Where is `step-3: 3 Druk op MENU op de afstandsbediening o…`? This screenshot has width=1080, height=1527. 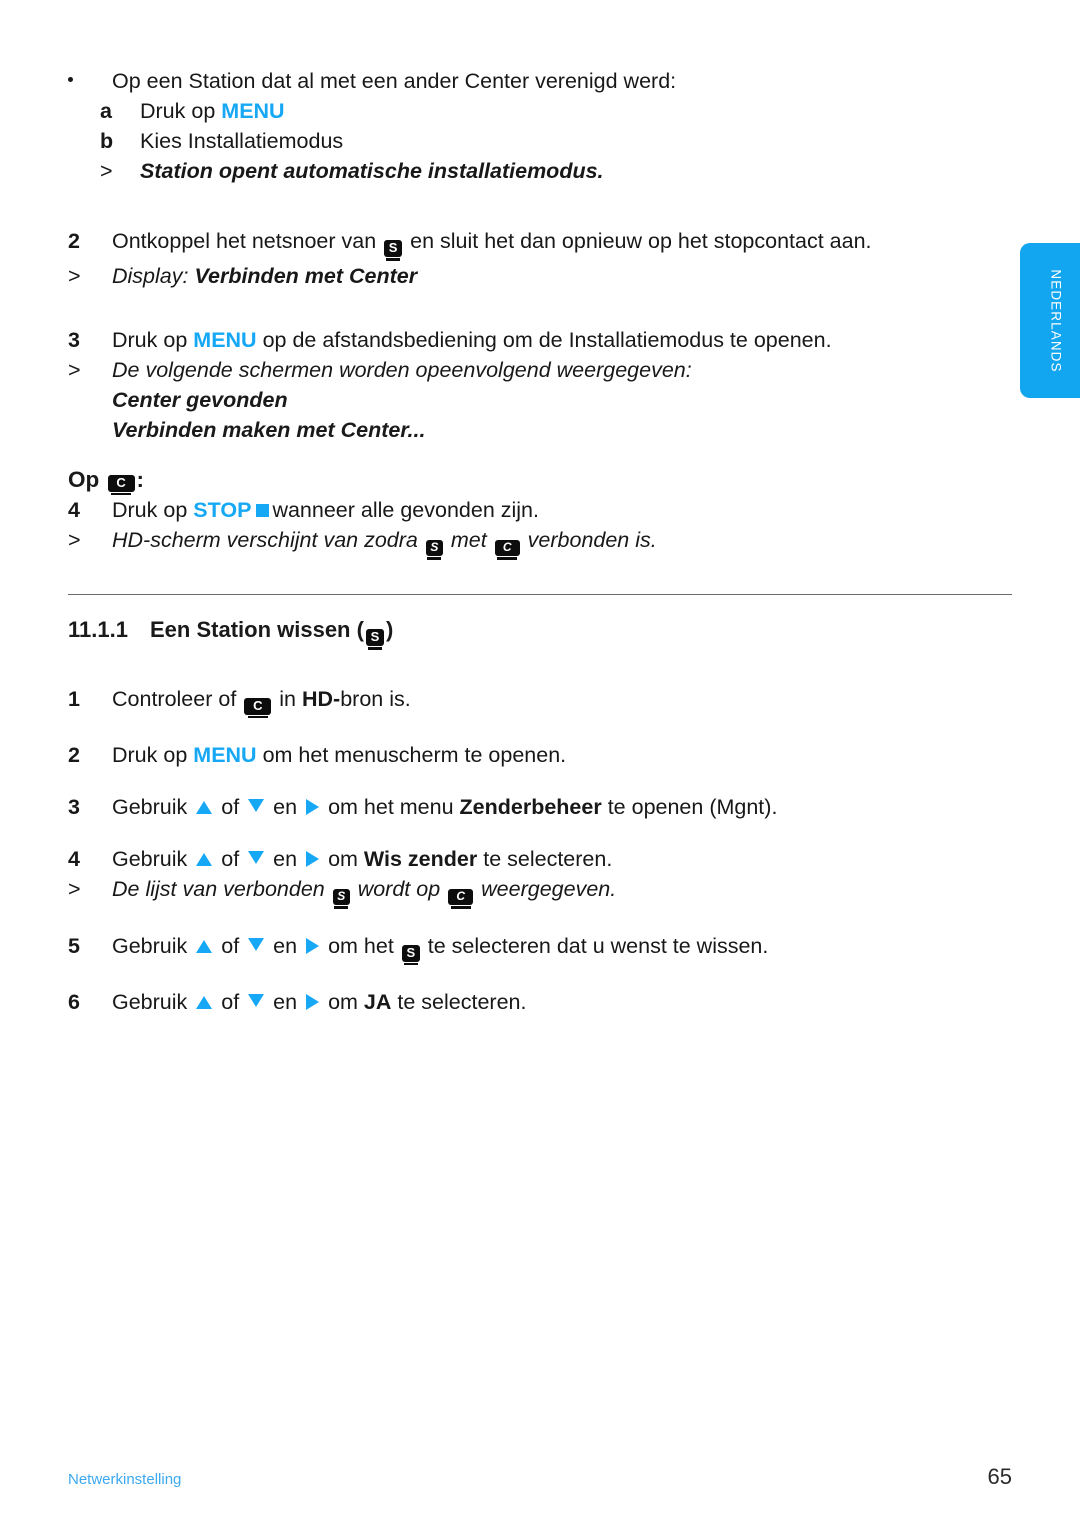 step-3: 3 Druk op MENU op de afstandsbediening o… is located at coordinates (540, 340).